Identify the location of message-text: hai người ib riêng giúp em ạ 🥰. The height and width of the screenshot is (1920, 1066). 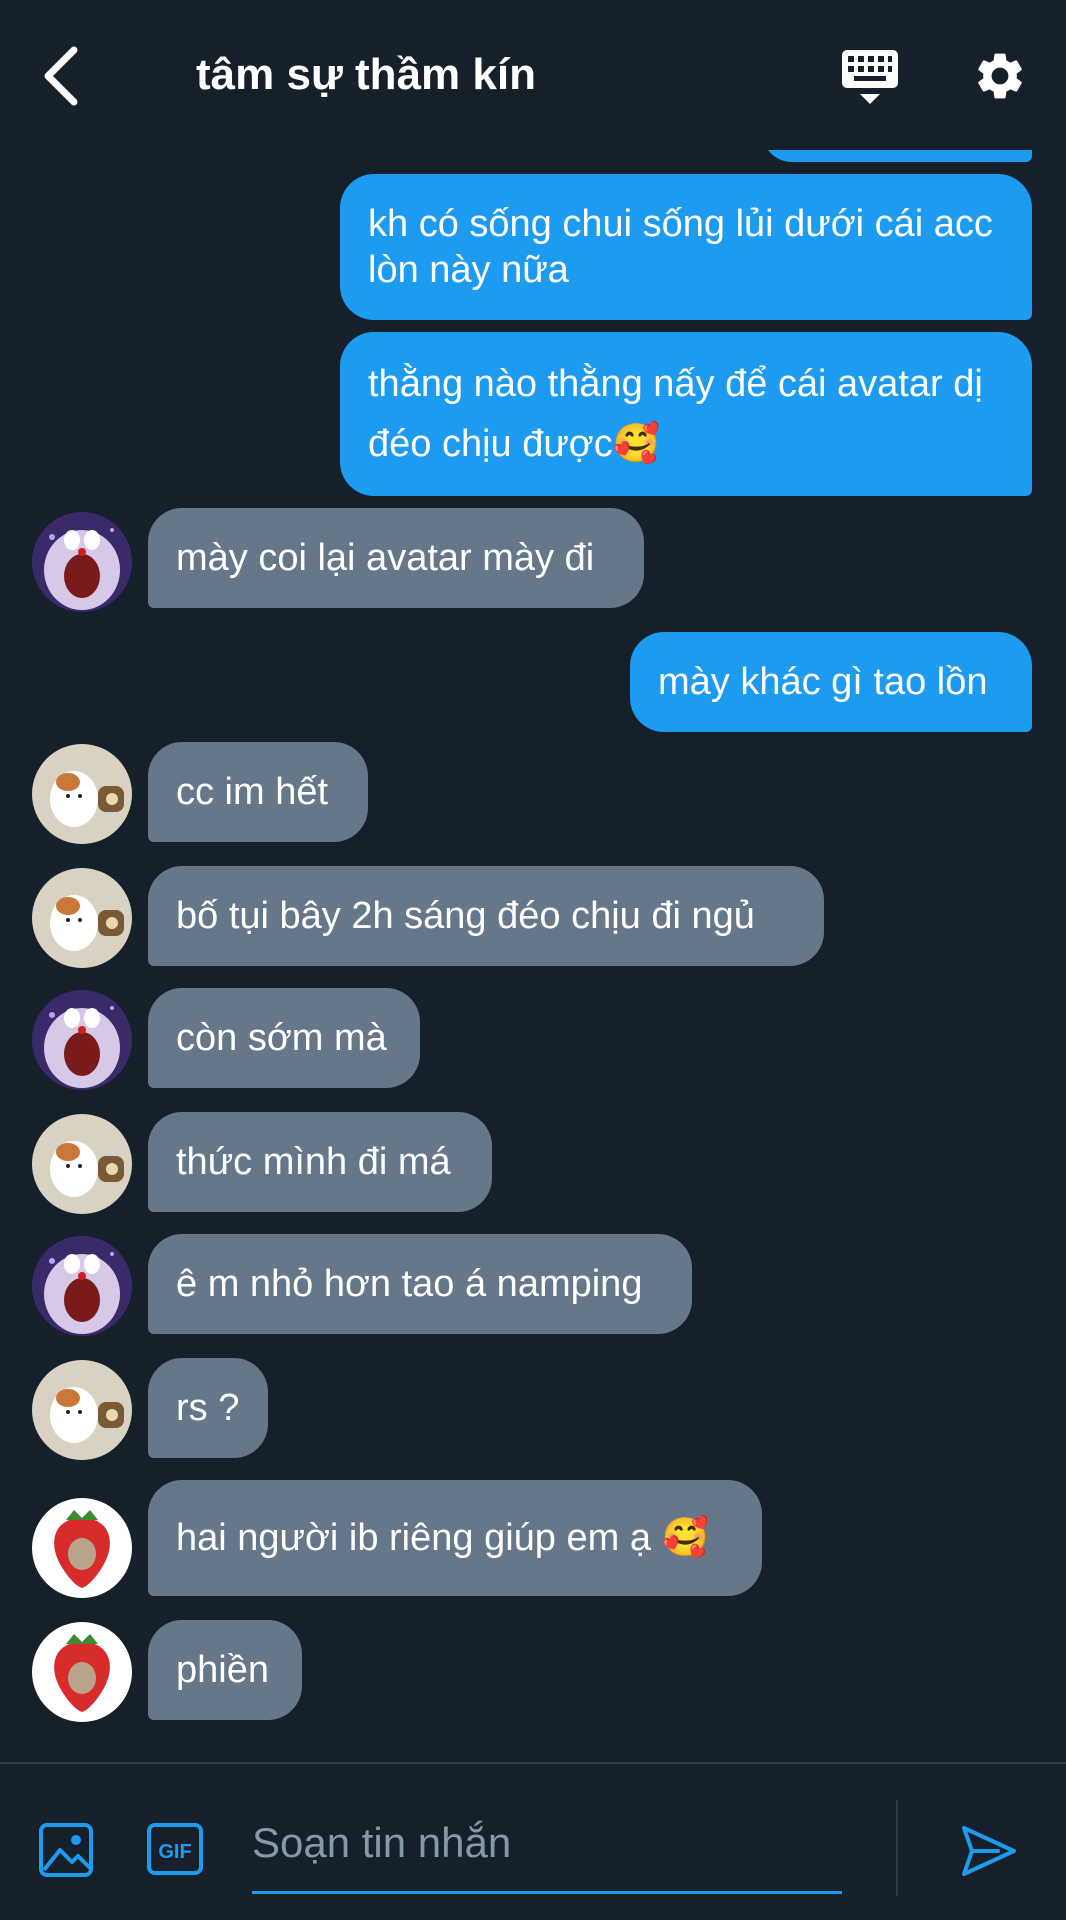
(442, 1538).